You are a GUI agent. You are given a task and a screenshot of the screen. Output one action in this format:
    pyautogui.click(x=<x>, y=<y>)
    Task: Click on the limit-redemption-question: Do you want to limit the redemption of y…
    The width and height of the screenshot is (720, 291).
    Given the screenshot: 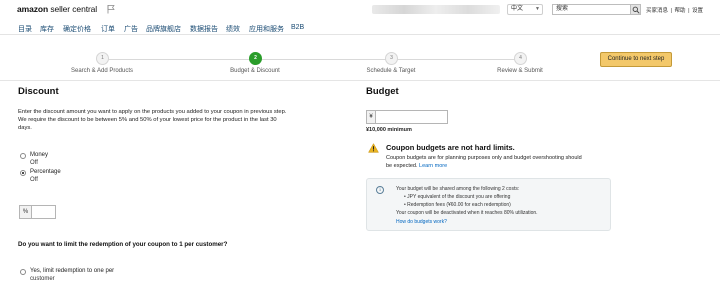 What is the action you would take?
    pyautogui.click(x=123, y=244)
    